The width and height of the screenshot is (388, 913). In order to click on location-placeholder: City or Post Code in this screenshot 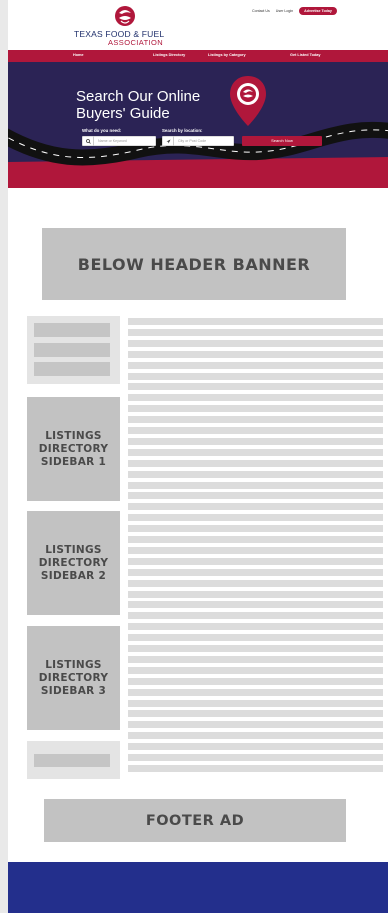, I will do `click(192, 141)`.